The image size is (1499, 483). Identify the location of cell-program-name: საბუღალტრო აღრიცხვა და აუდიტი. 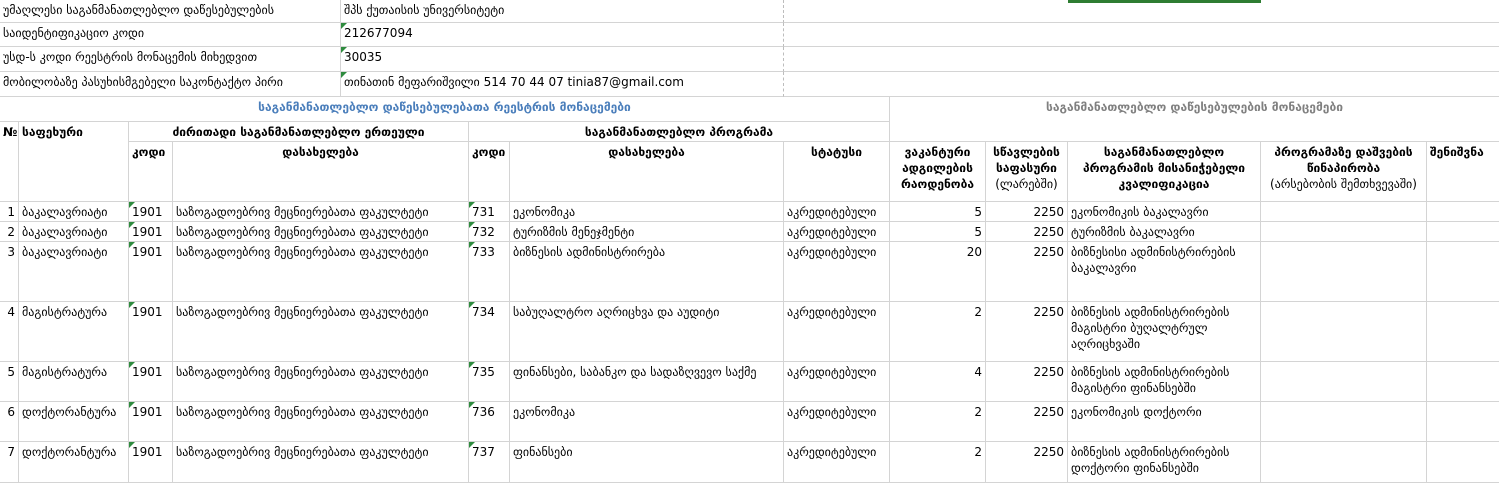
(647, 332).